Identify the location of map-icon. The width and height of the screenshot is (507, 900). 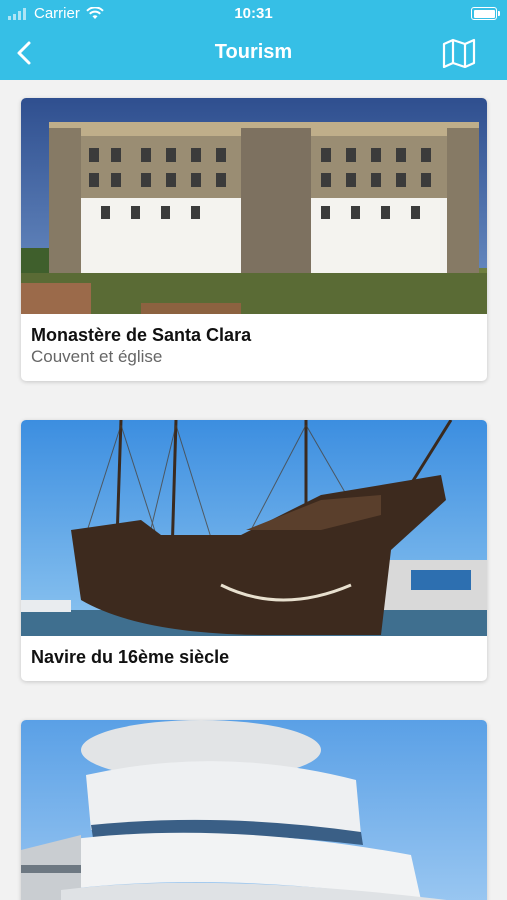
(459, 53).